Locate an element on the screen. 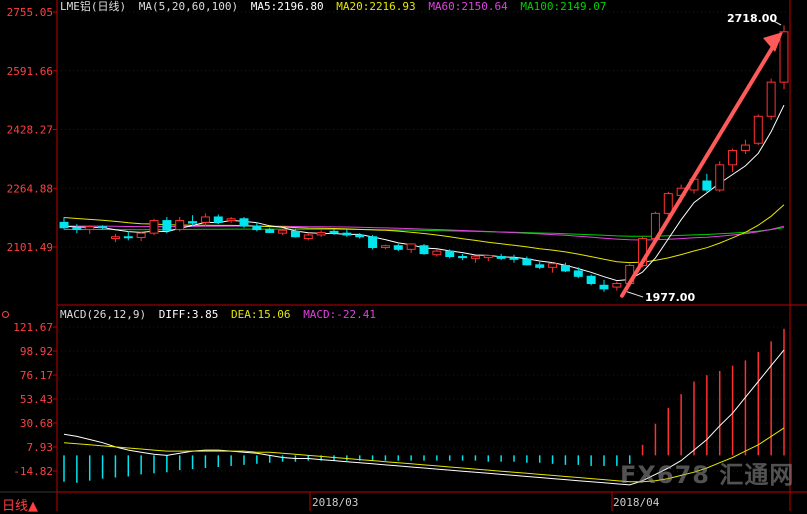  price-y-ticks: 2755.05 2591.66 2428.27 2264.88 2101.49 is located at coordinates (32, 130).